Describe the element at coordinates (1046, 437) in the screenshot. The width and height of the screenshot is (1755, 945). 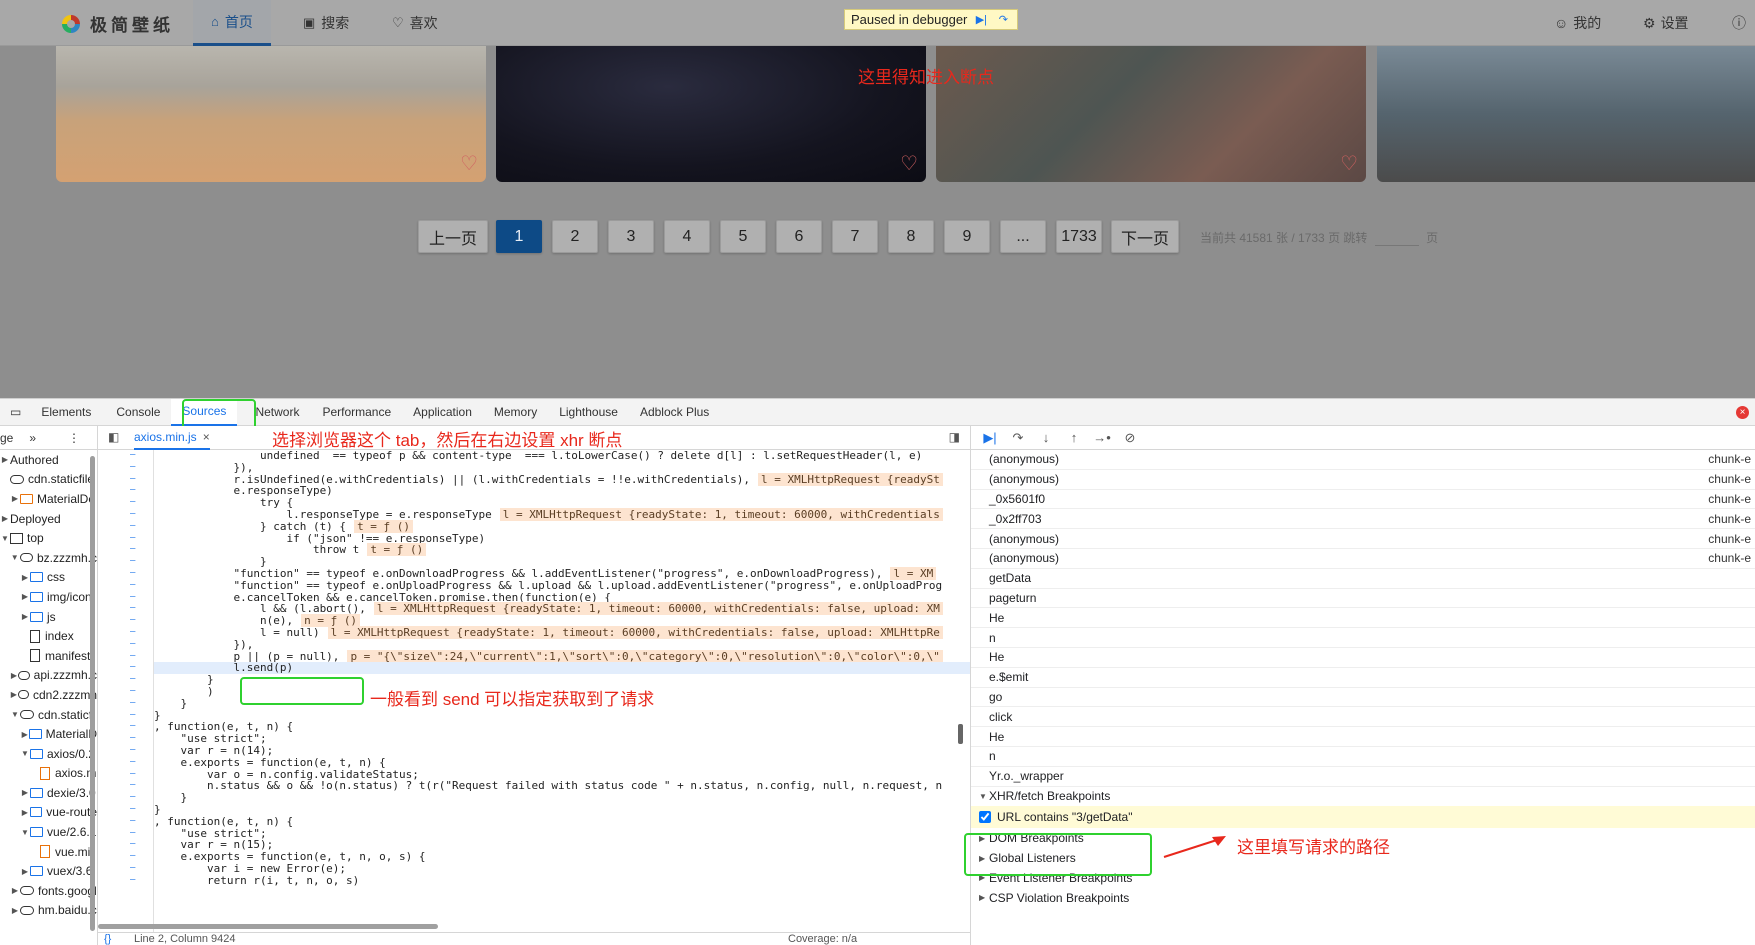
I see `step-into-icon: ↓` at that location.